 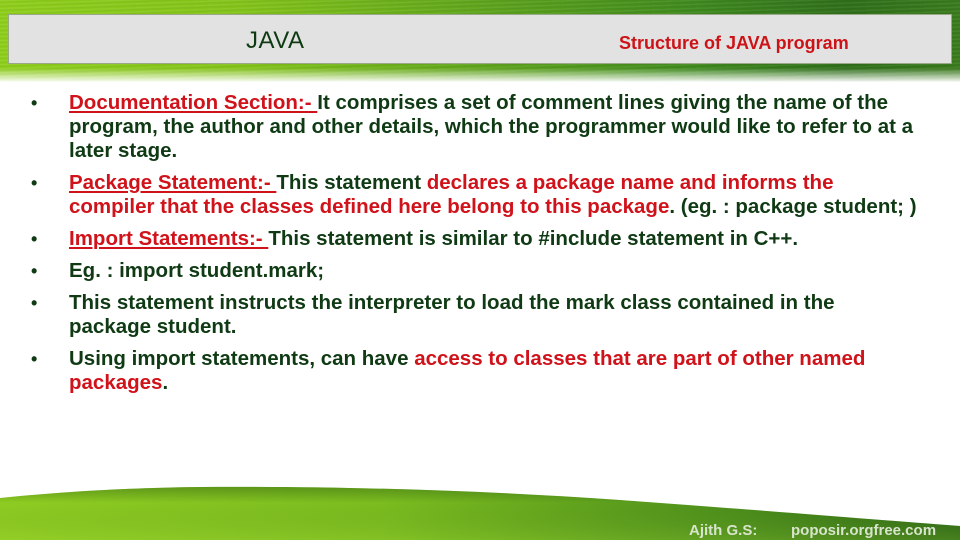 What do you see at coordinates (197, 270) in the screenshot?
I see `bullet-text: Eg. : import student.mark;` at bounding box center [197, 270].